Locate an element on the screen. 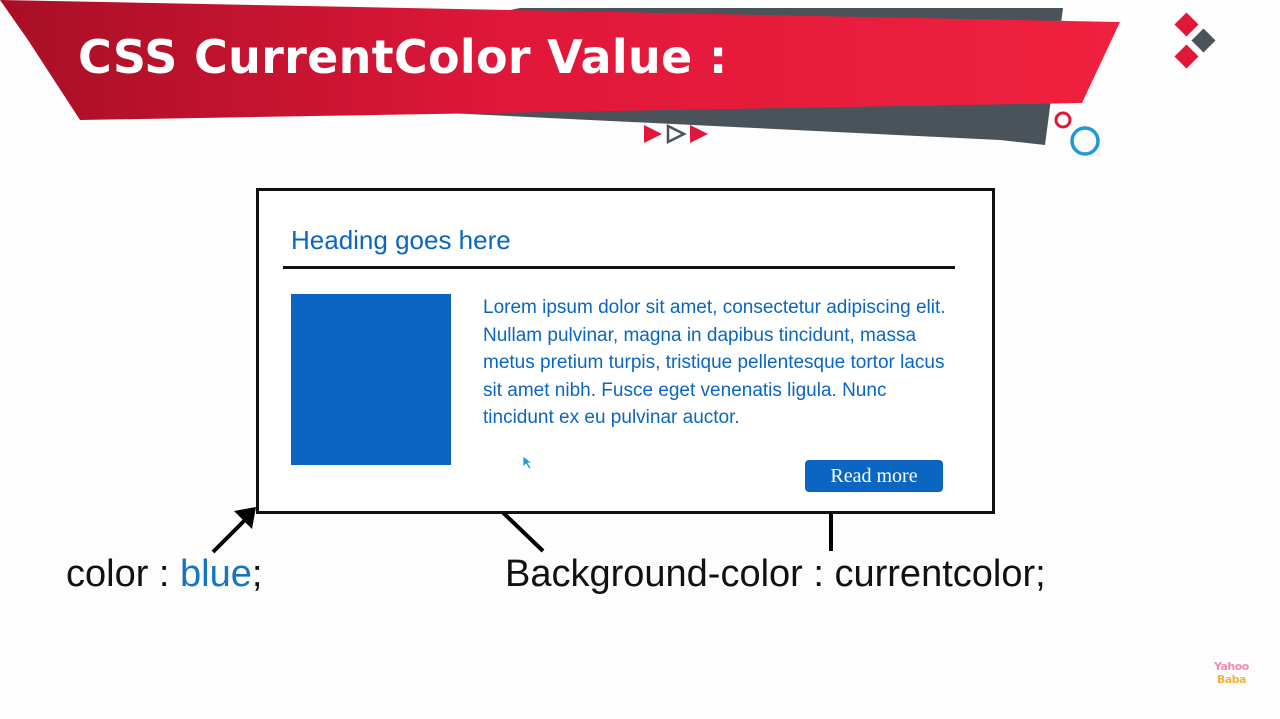  arrow-to-card-border-icon is located at coordinates (233, 530).